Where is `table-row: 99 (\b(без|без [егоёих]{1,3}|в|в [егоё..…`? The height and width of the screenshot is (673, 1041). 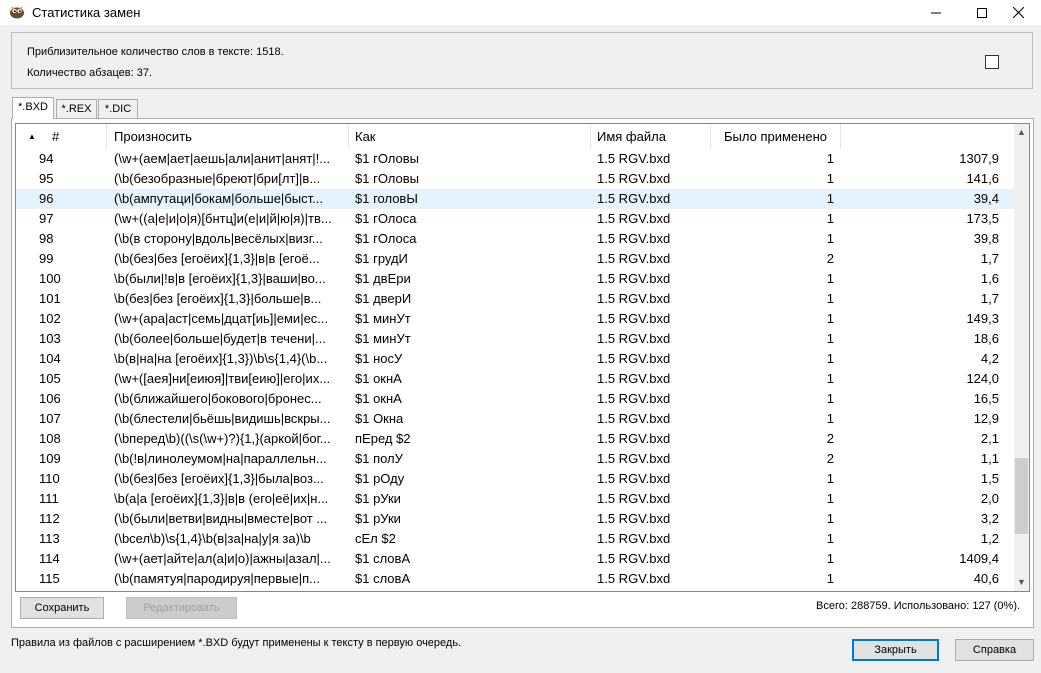 table-row: 99 (\b(без|без [егоёих]{1,3}|в|в [егоё..… is located at coordinates (515, 259).